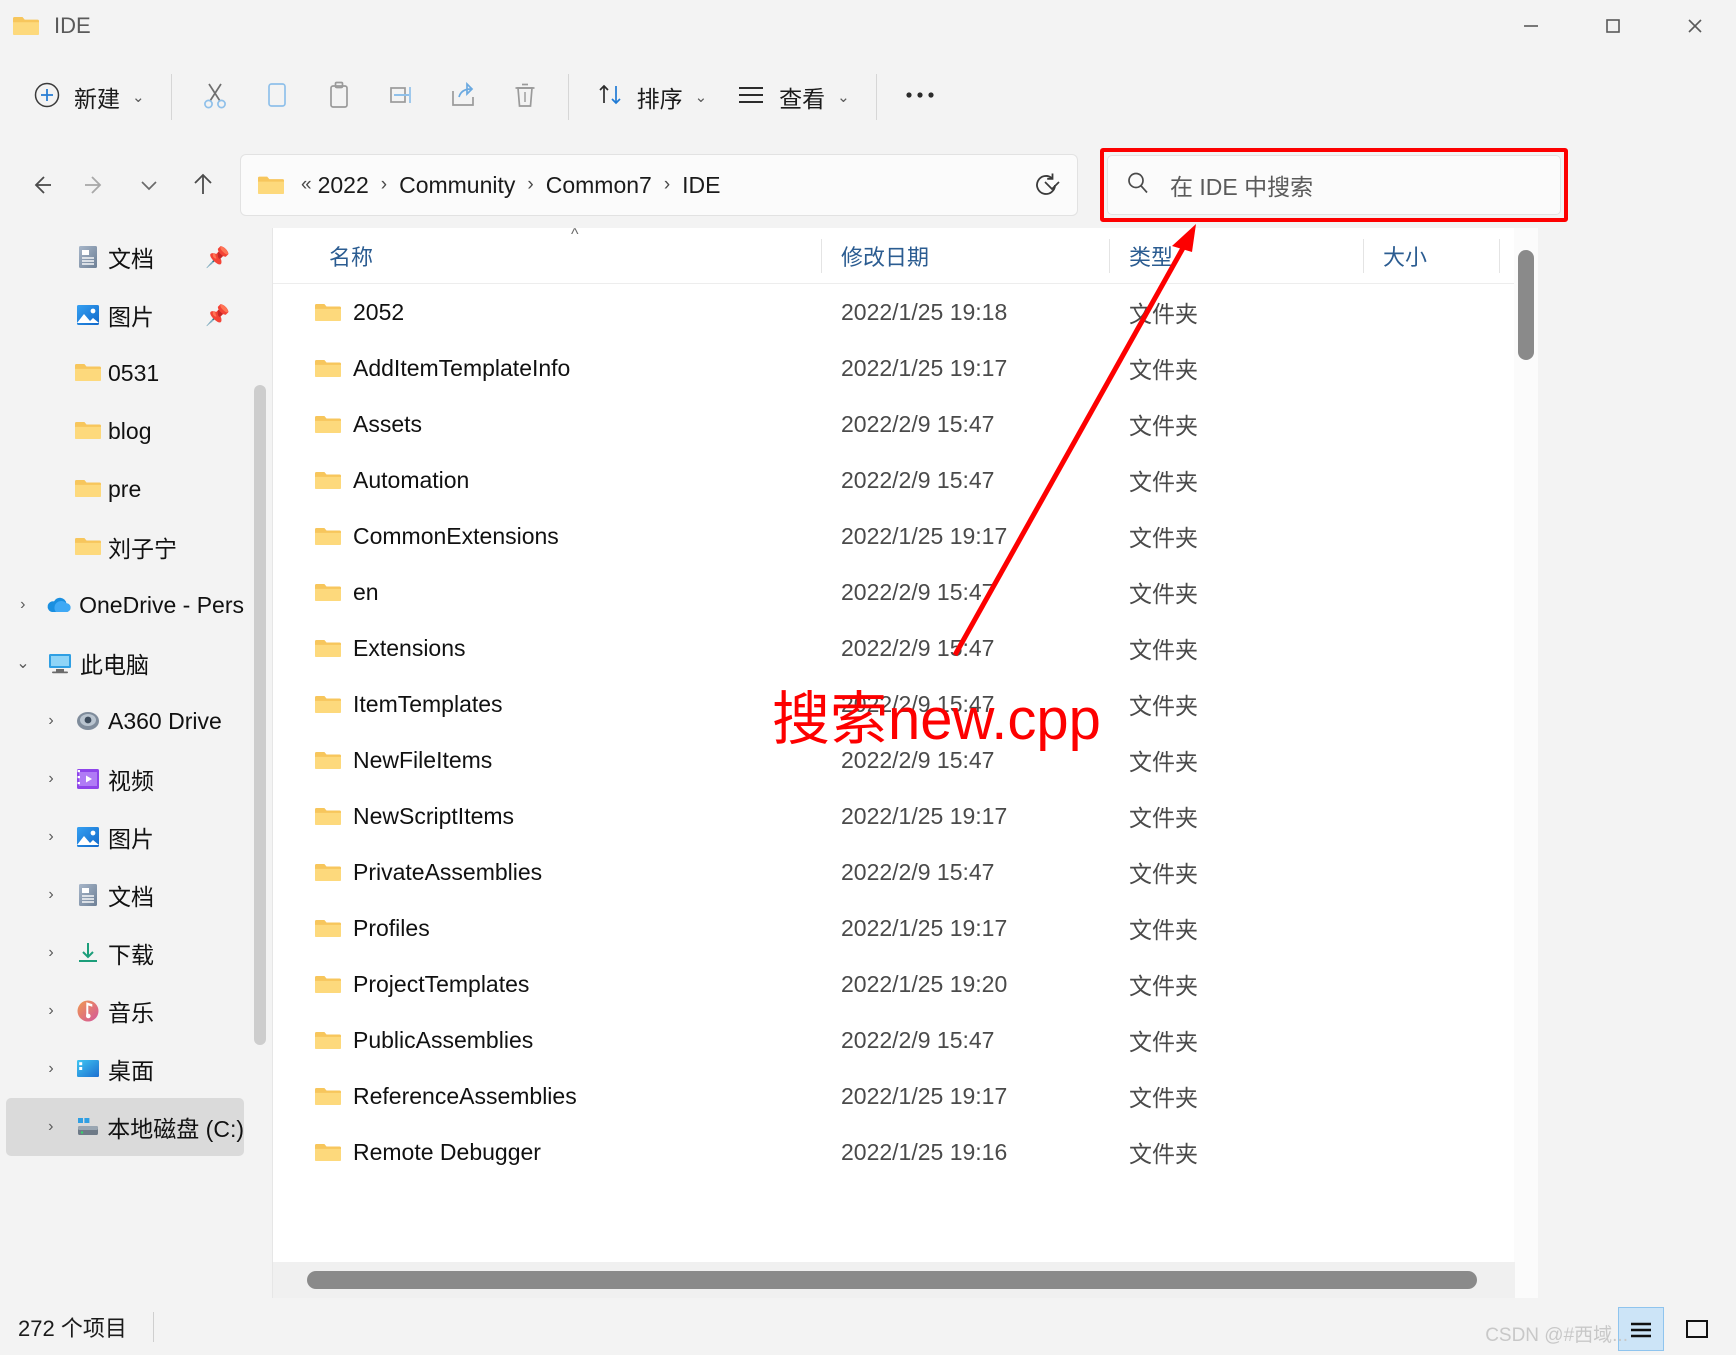 This screenshot has height=1355, width=1736. What do you see at coordinates (434, 815) in the screenshot?
I see `file-name: NewScriptItems` at bounding box center [434, 815].